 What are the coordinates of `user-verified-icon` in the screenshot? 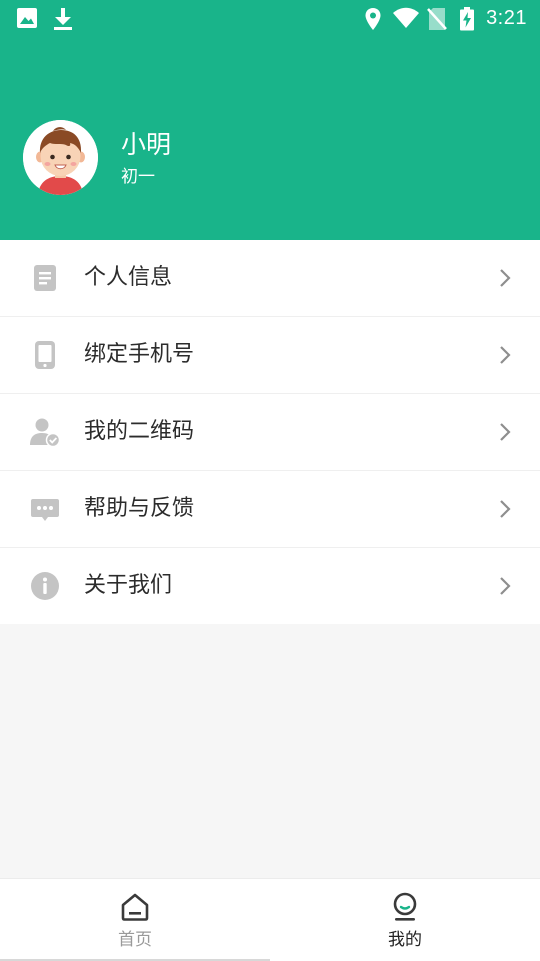 It's located at (45, 433).